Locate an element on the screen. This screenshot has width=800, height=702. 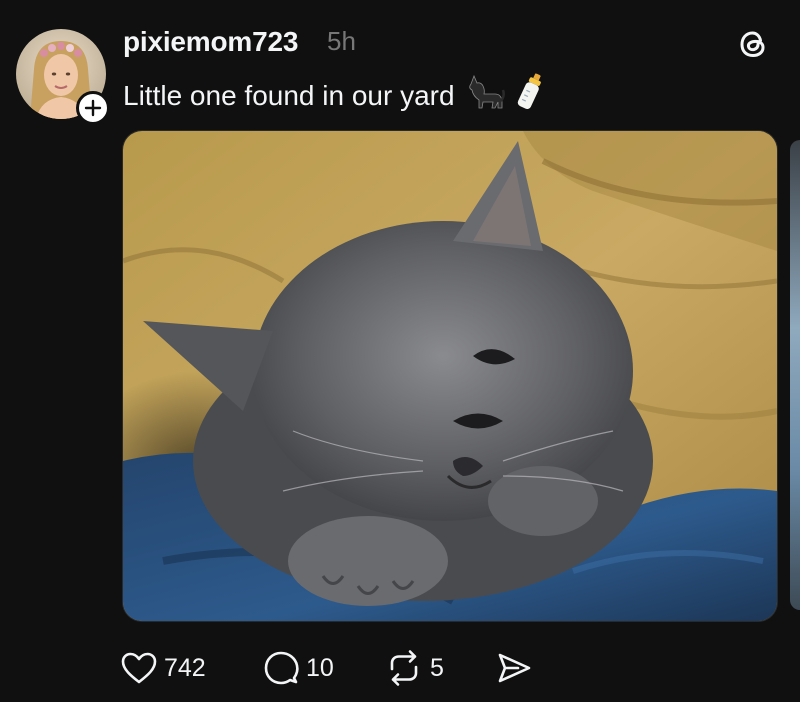
repost-icon is located at coordinates (404, 668).